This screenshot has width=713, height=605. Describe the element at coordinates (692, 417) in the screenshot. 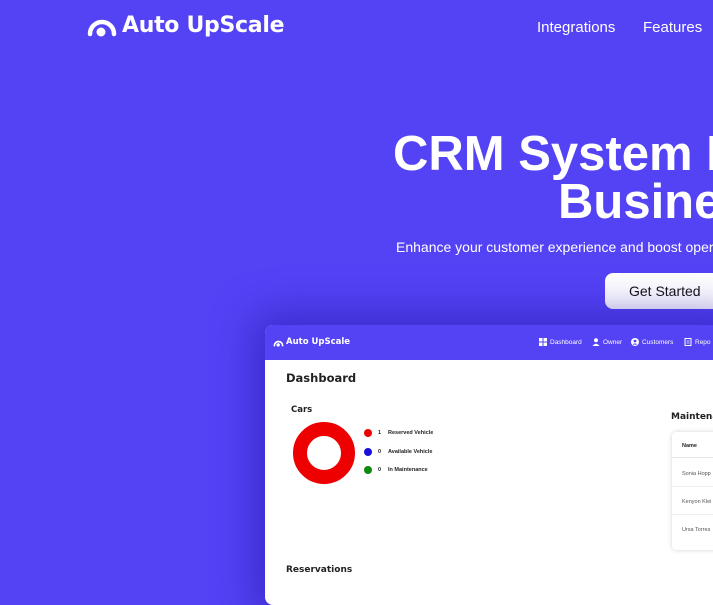

I see `maintenance-title: Maintena` at that location.